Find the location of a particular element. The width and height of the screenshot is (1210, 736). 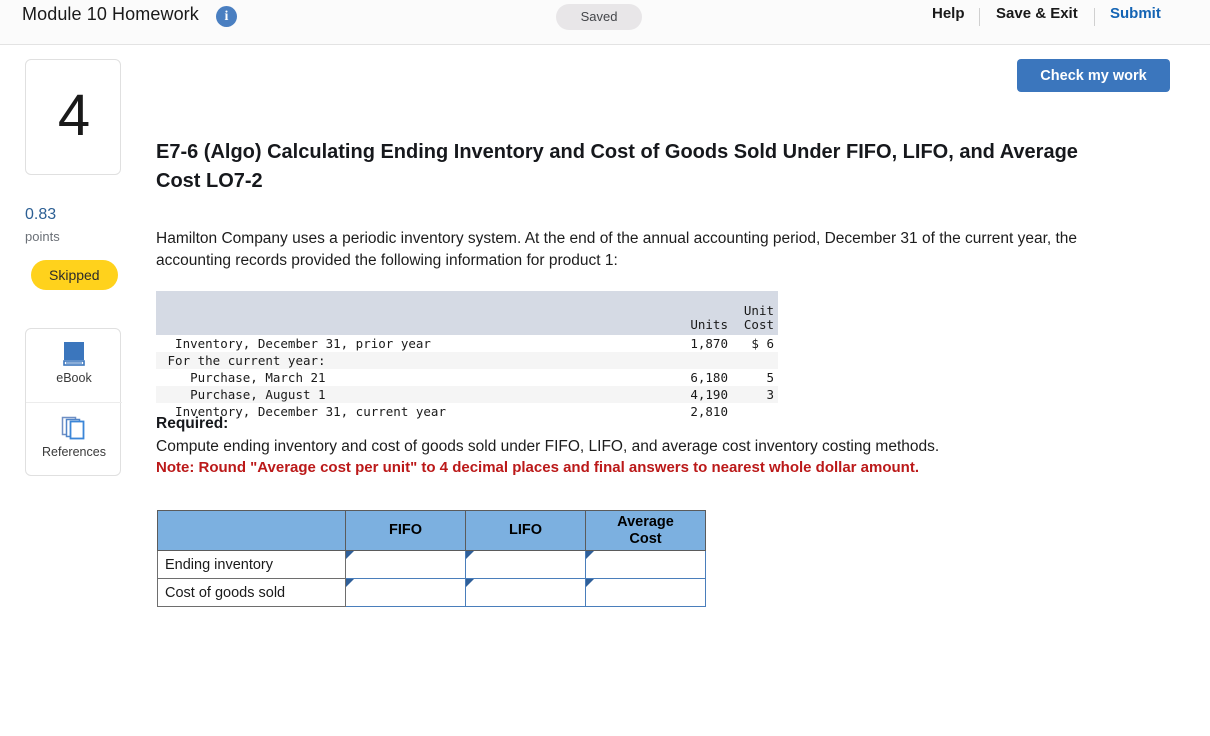

ending-inventory-fifo-cell is located at coordinates (405, 564).